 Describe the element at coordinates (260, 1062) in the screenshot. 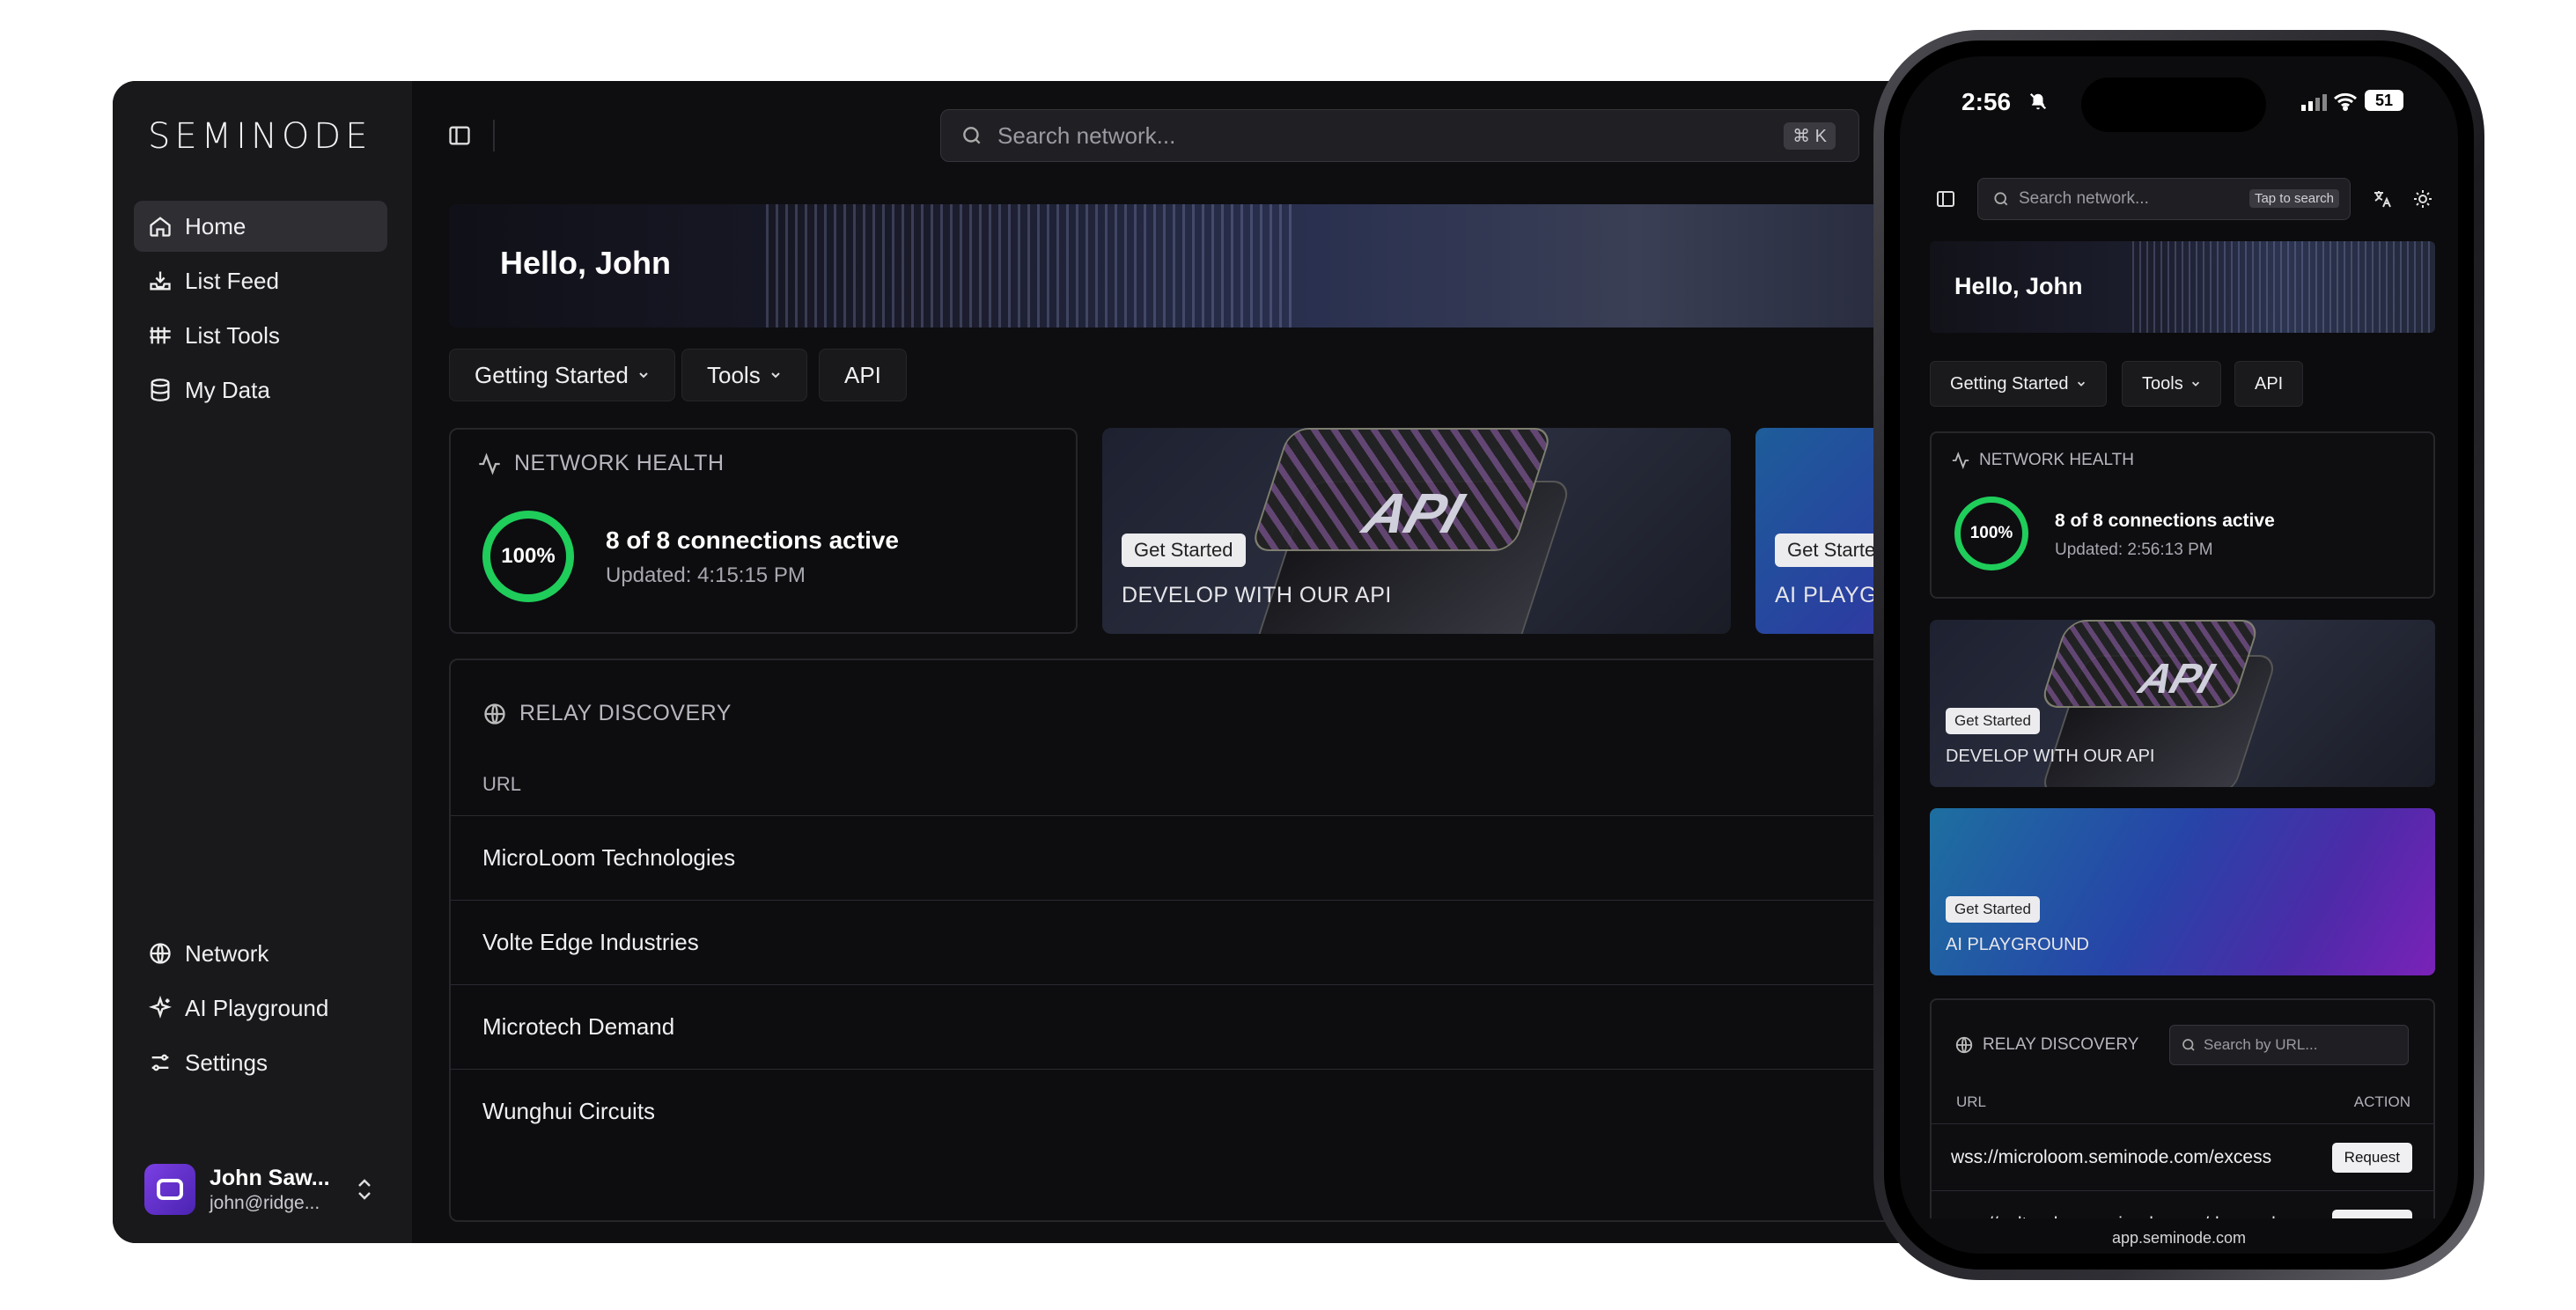

I see `sidebar-item-settings: Settings` at that location.